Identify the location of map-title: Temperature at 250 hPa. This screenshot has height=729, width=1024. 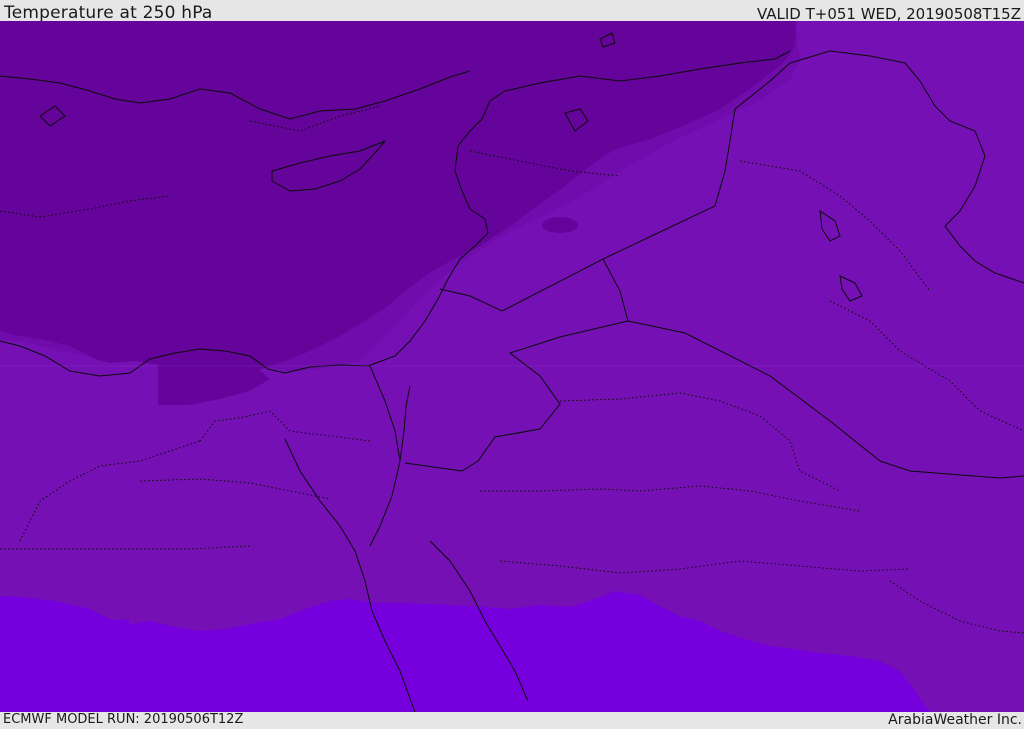
(108, 13).